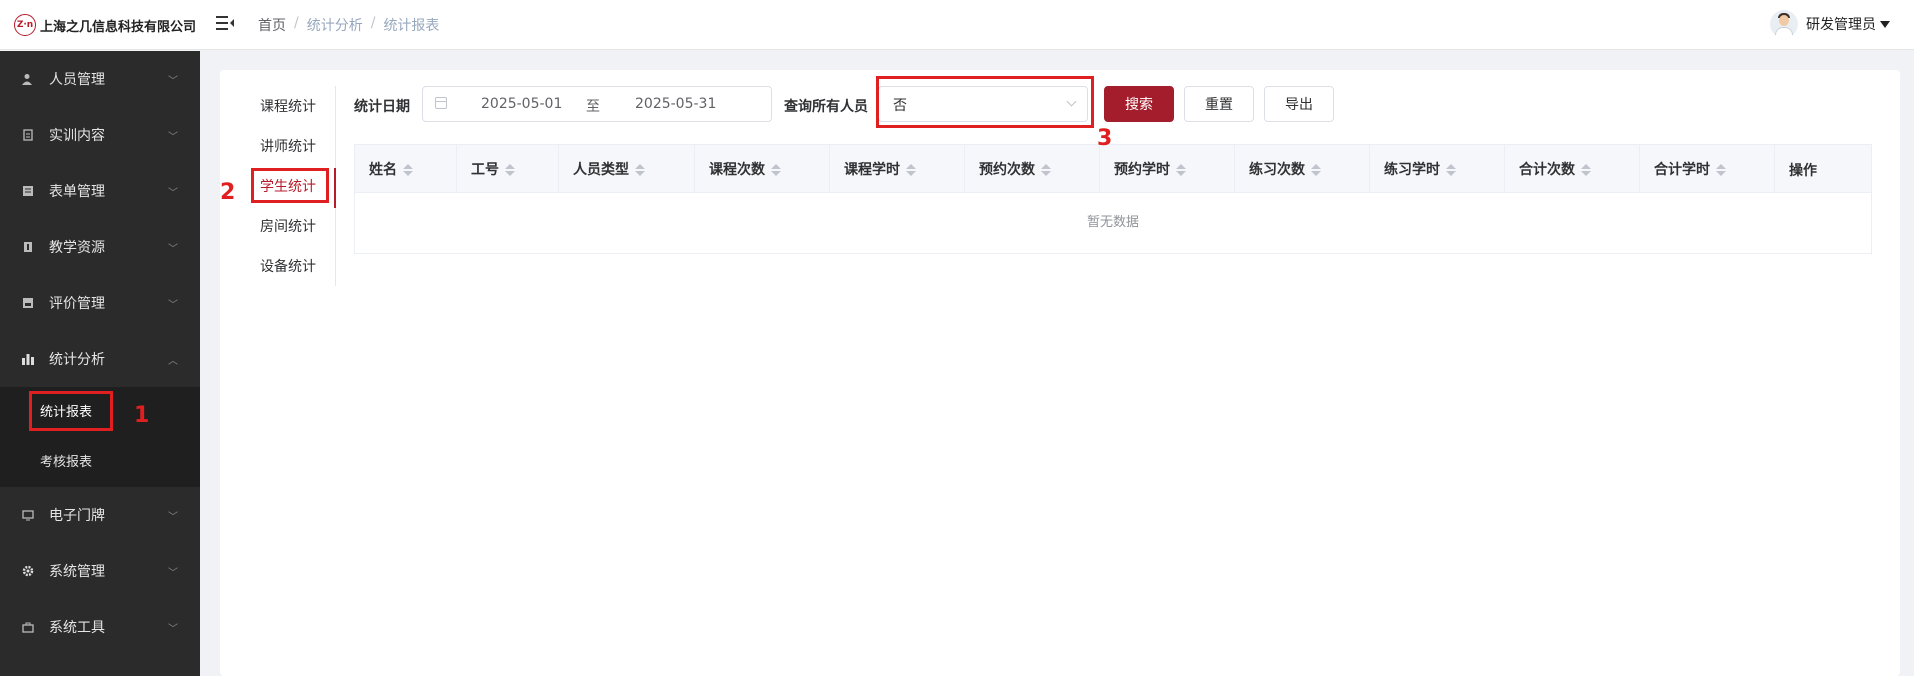  Describe the element at coordinates (593, 107) in the screenshot. I see `date-separator: 至` at that location.